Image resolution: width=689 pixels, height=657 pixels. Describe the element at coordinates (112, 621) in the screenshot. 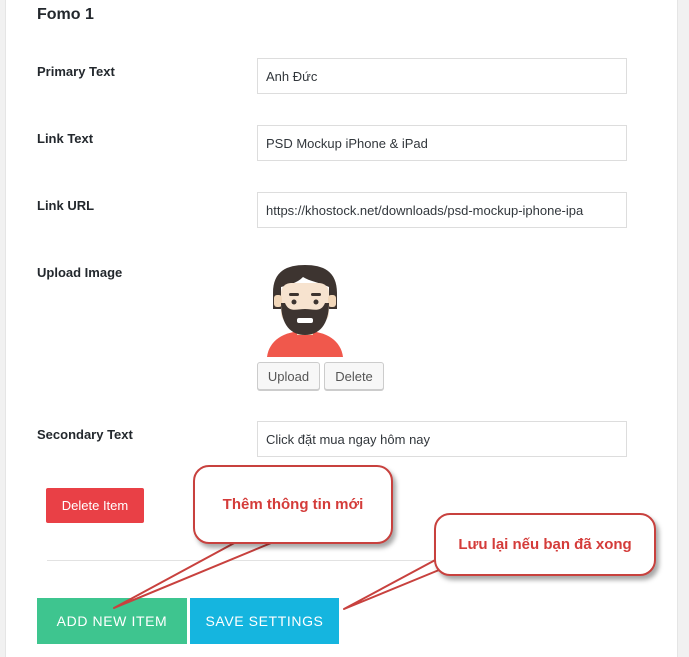

I see `add-new-item-button: ADD NEW ITEM` at that location.